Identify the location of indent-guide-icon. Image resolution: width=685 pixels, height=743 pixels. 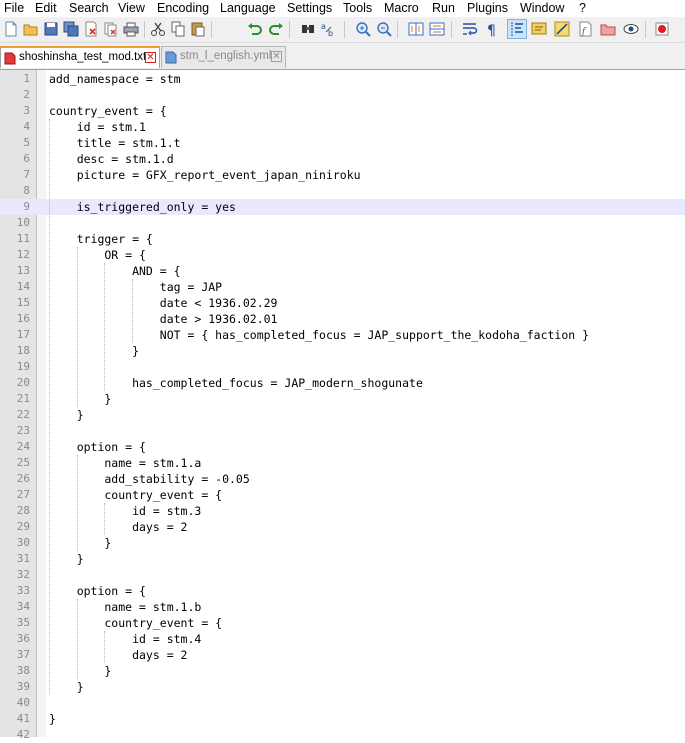
(517, 29).